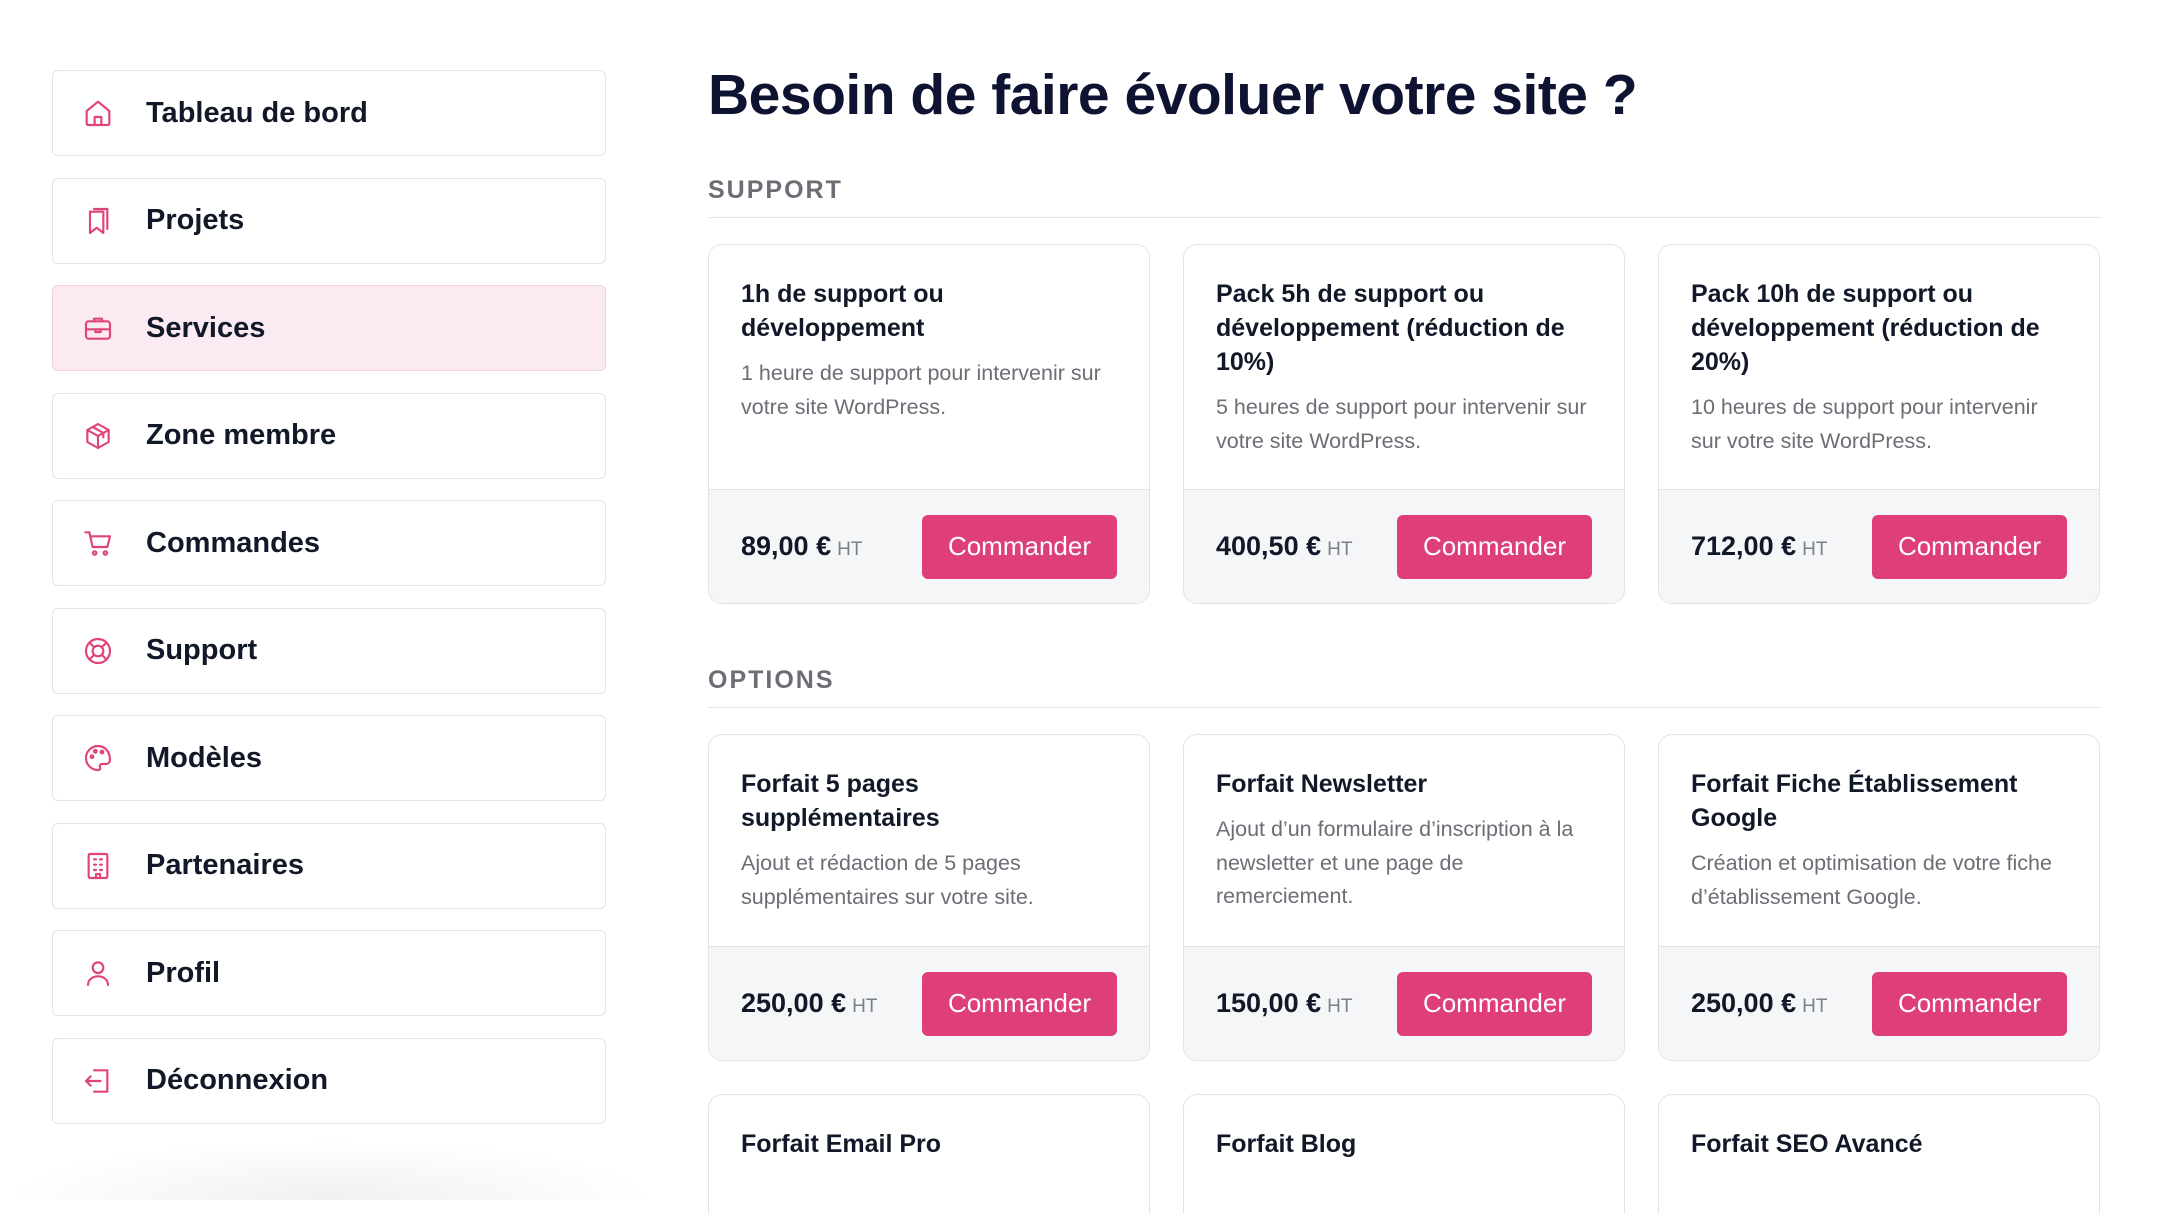 This screenshot has height=1214, width=2158. I want to click on price-amount: 89,00 €, so click(786, 546).